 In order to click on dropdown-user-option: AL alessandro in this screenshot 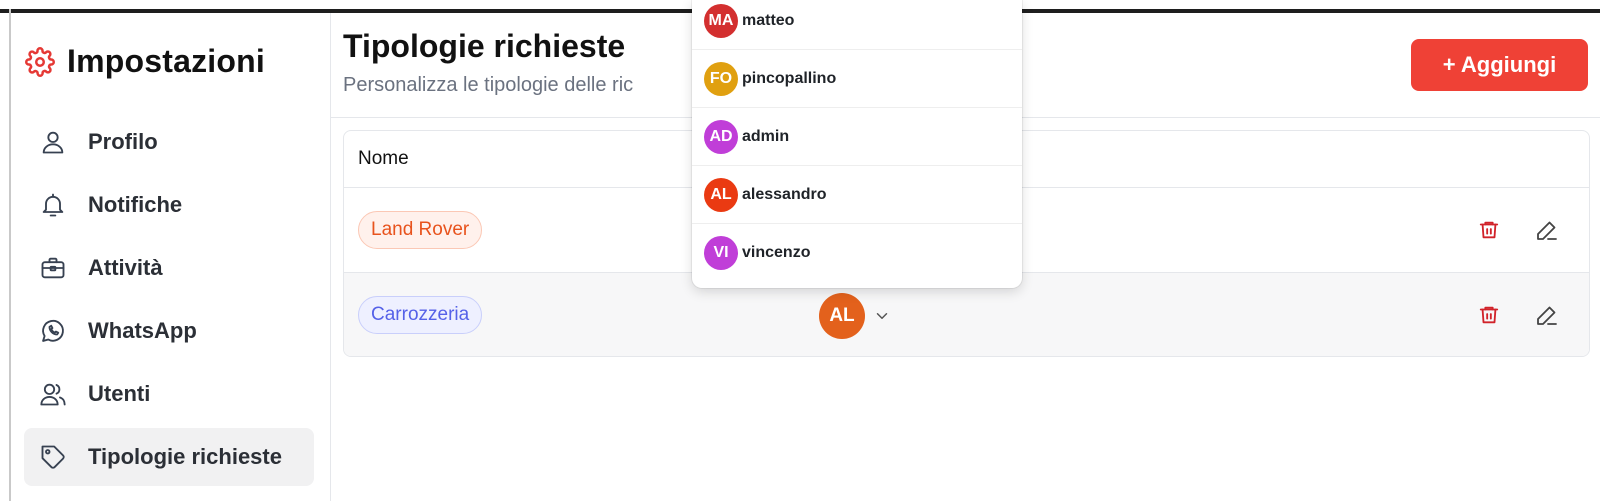, I will do `click(857, 195)`.